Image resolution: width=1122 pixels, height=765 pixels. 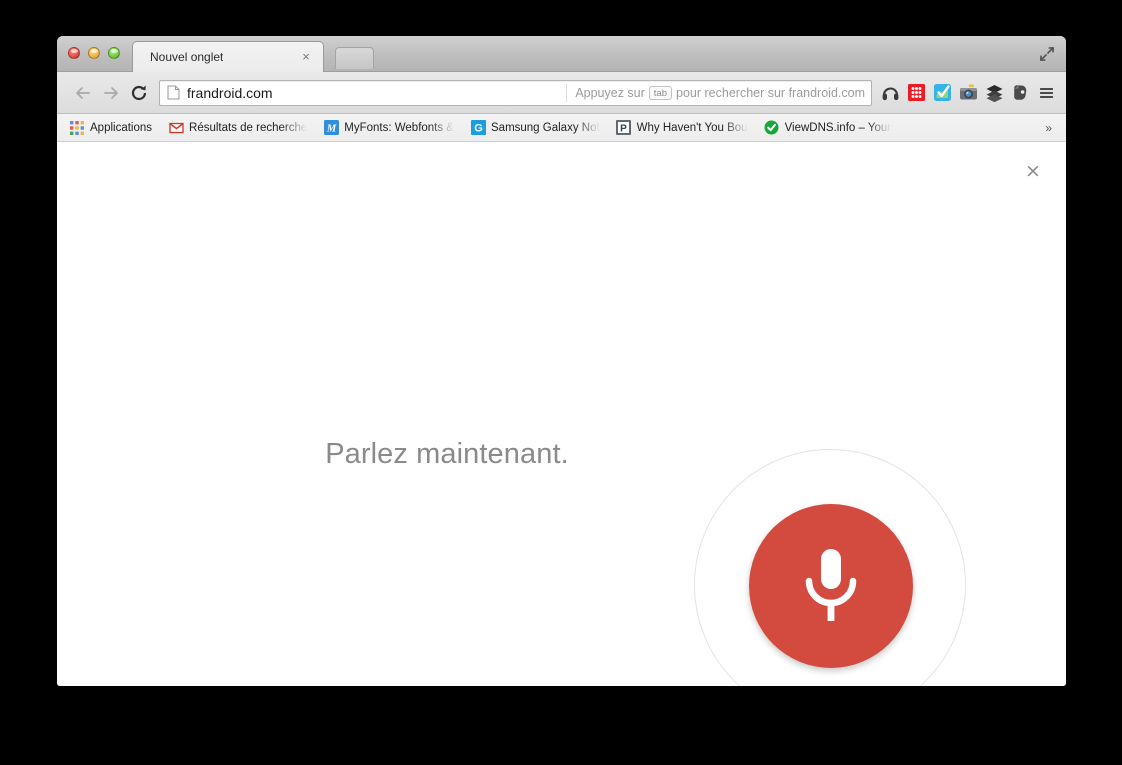 What do you see at coordinates (447, 454) in the screenshot?
I see `voice-search-prompt: Parlez maintenant.` at bounding box center [447, 454].